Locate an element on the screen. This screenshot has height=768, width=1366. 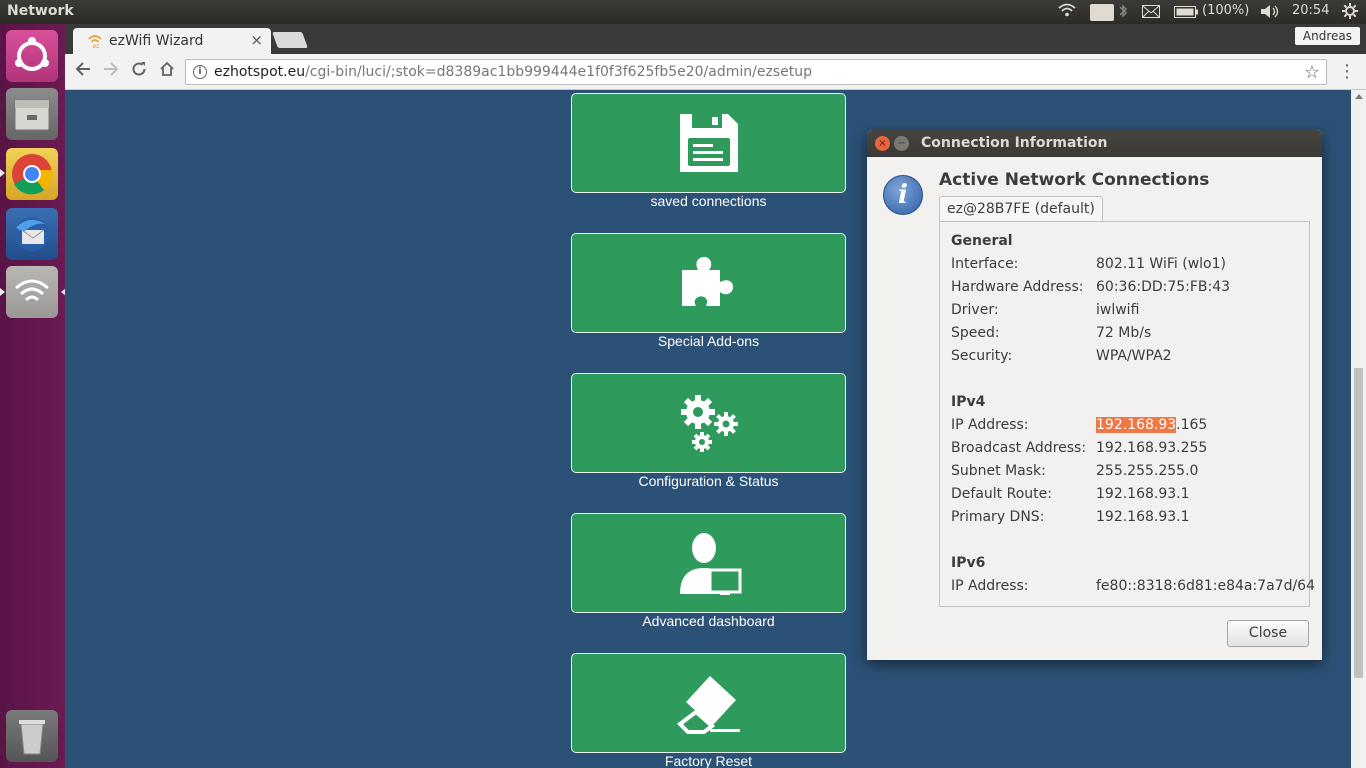
speed-value: 72 Mb/s is located at coordinates (1124, 333).